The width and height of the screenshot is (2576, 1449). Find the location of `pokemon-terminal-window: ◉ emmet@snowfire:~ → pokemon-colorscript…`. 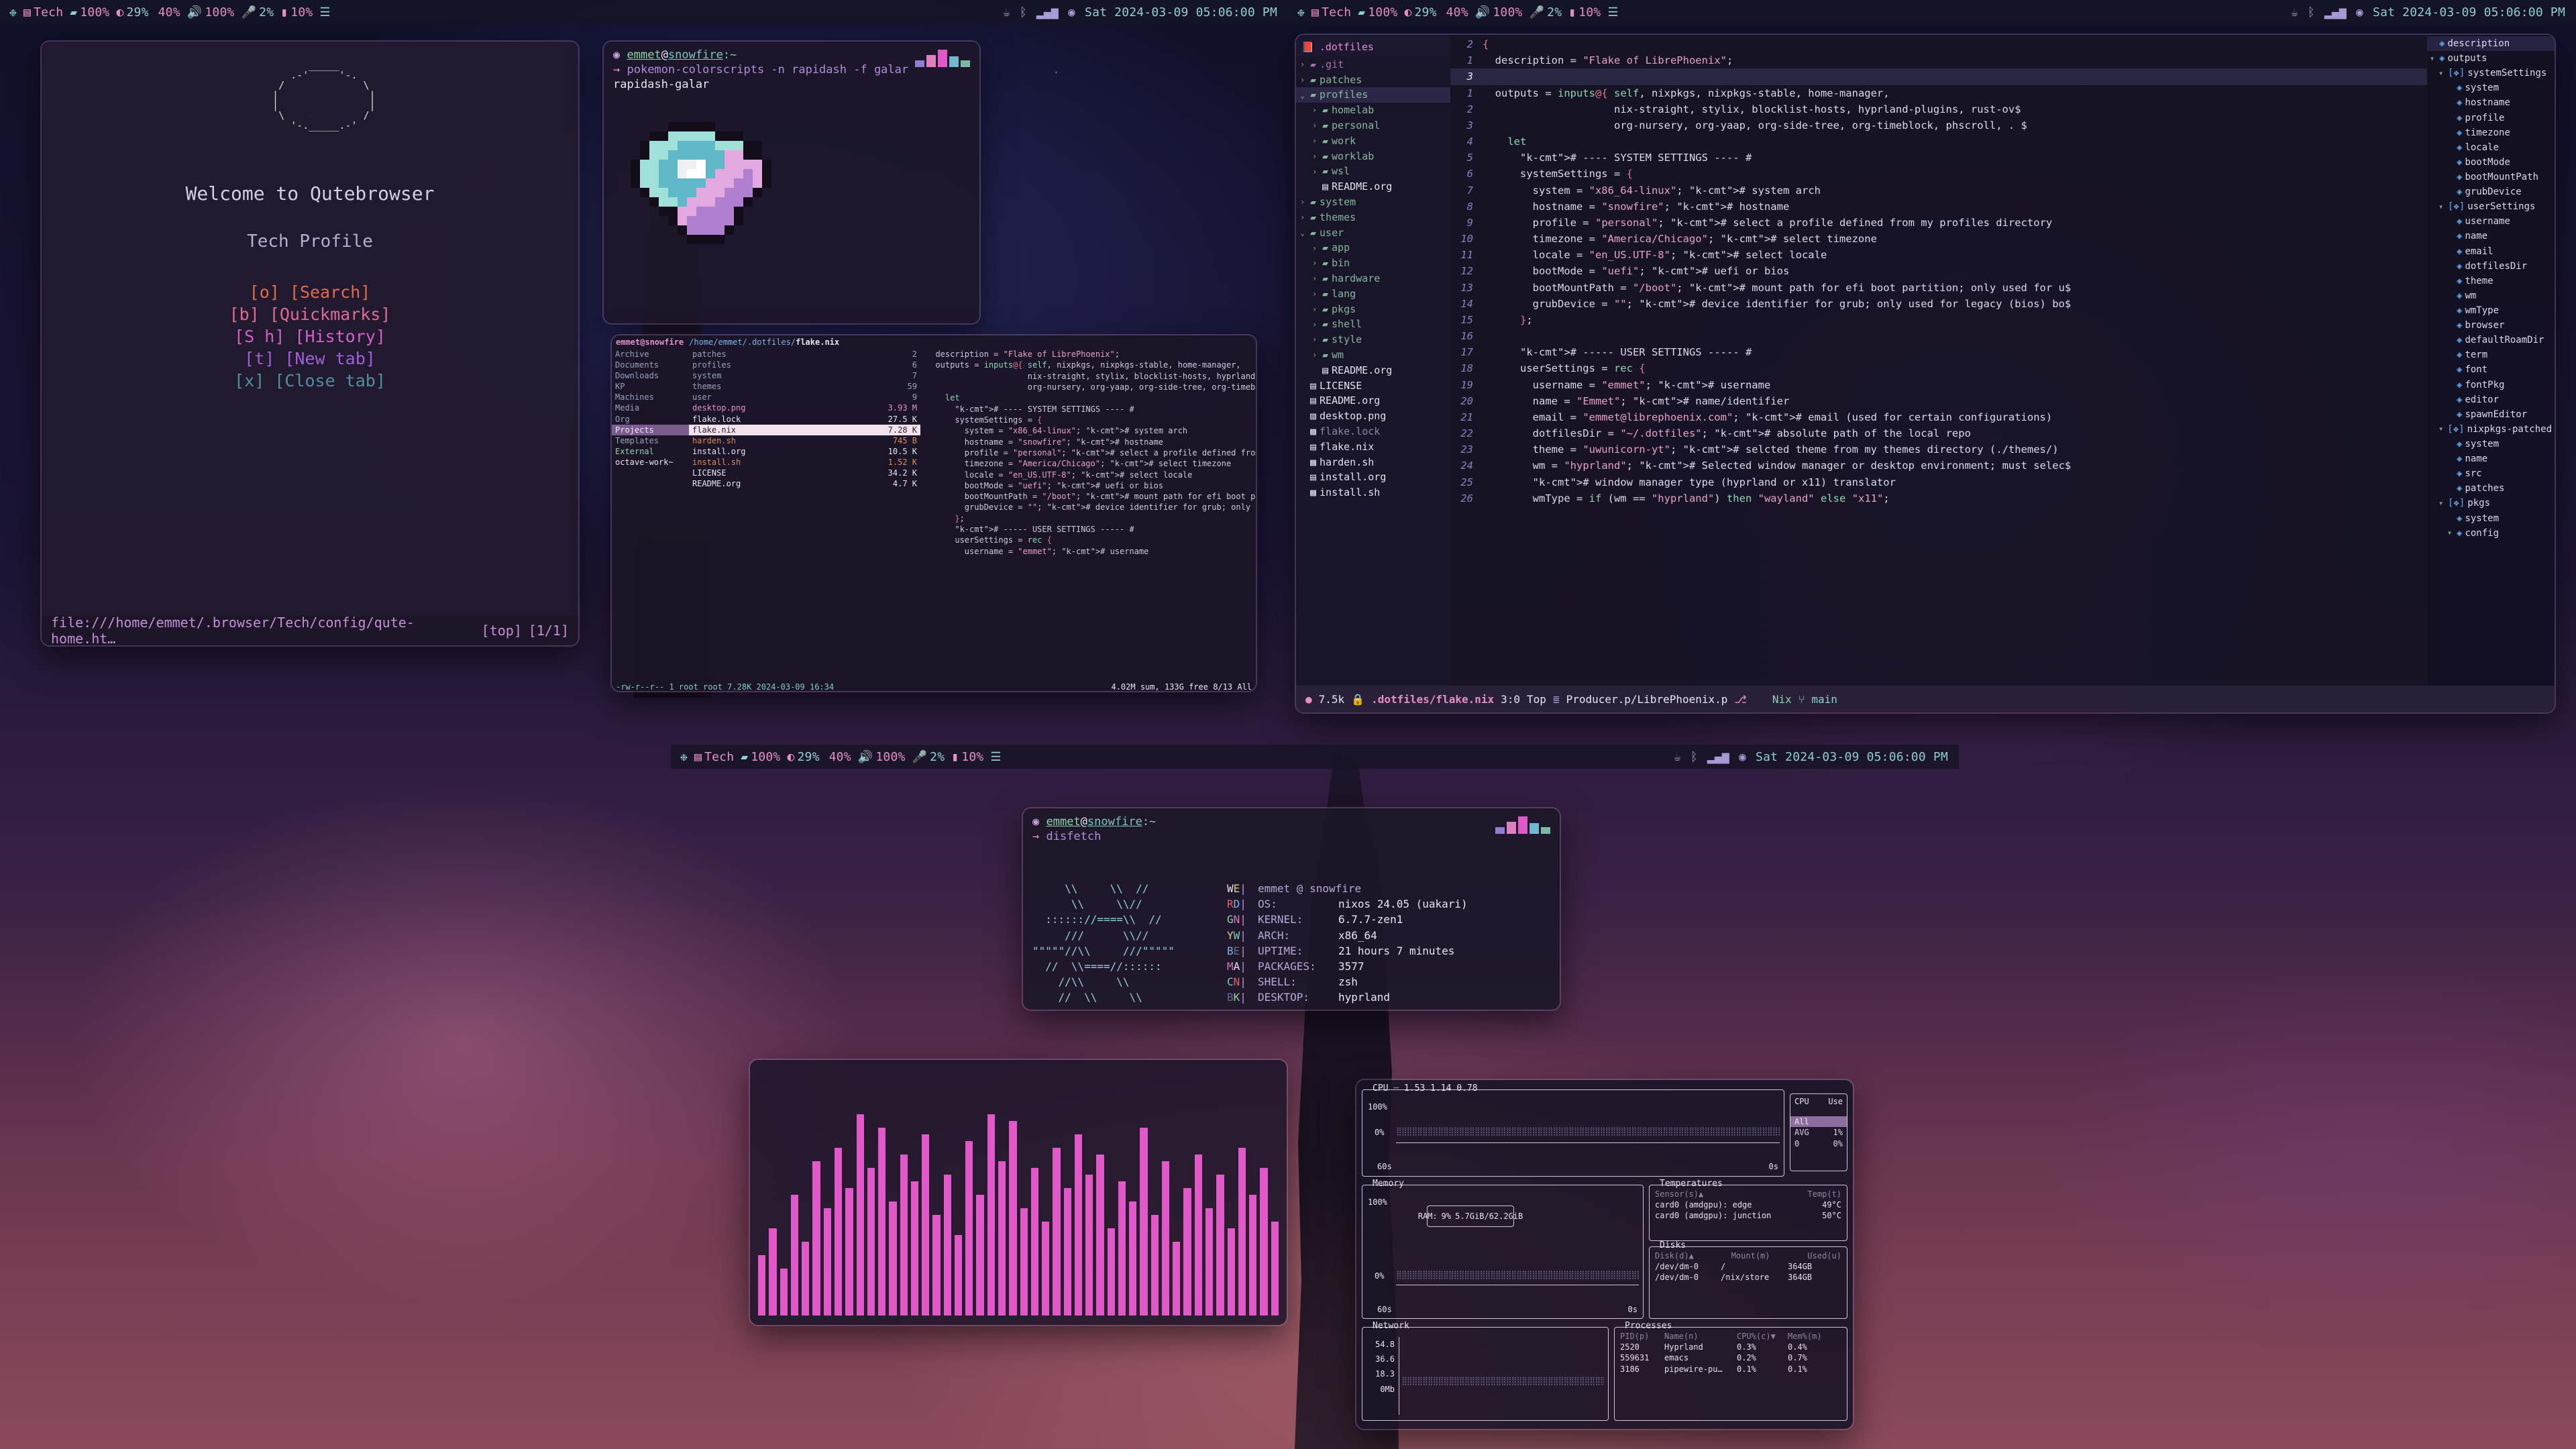

pokemon-terminal-window: ◉ emmet@snowfire:~ → pokemon-colorscript… is located at coordinates (791, 182).